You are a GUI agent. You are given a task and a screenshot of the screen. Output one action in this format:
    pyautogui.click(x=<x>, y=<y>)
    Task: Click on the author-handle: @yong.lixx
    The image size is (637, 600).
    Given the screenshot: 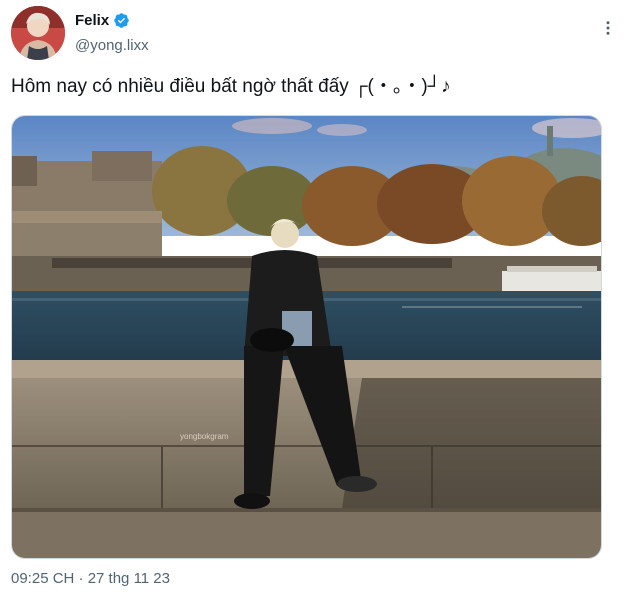 What is the action you would take?
    pyautogui.click(x=112, y=45)
    